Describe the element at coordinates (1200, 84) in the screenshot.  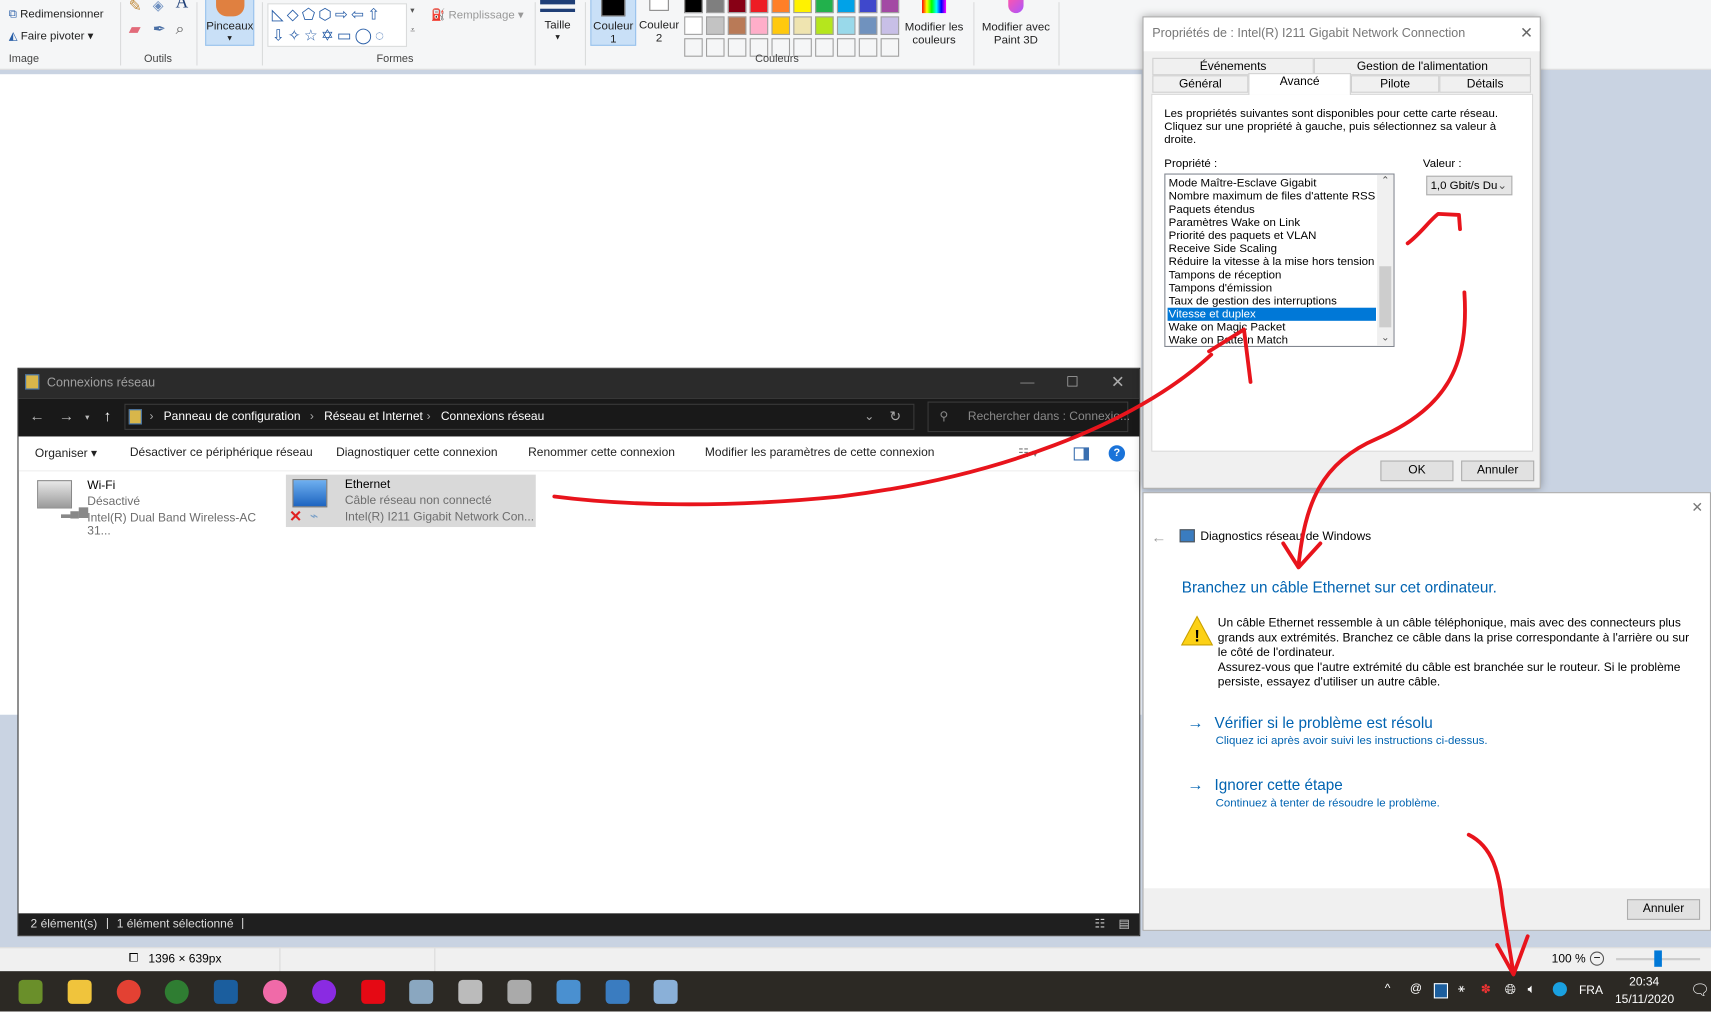
I see `tab-general: Général` at that location.